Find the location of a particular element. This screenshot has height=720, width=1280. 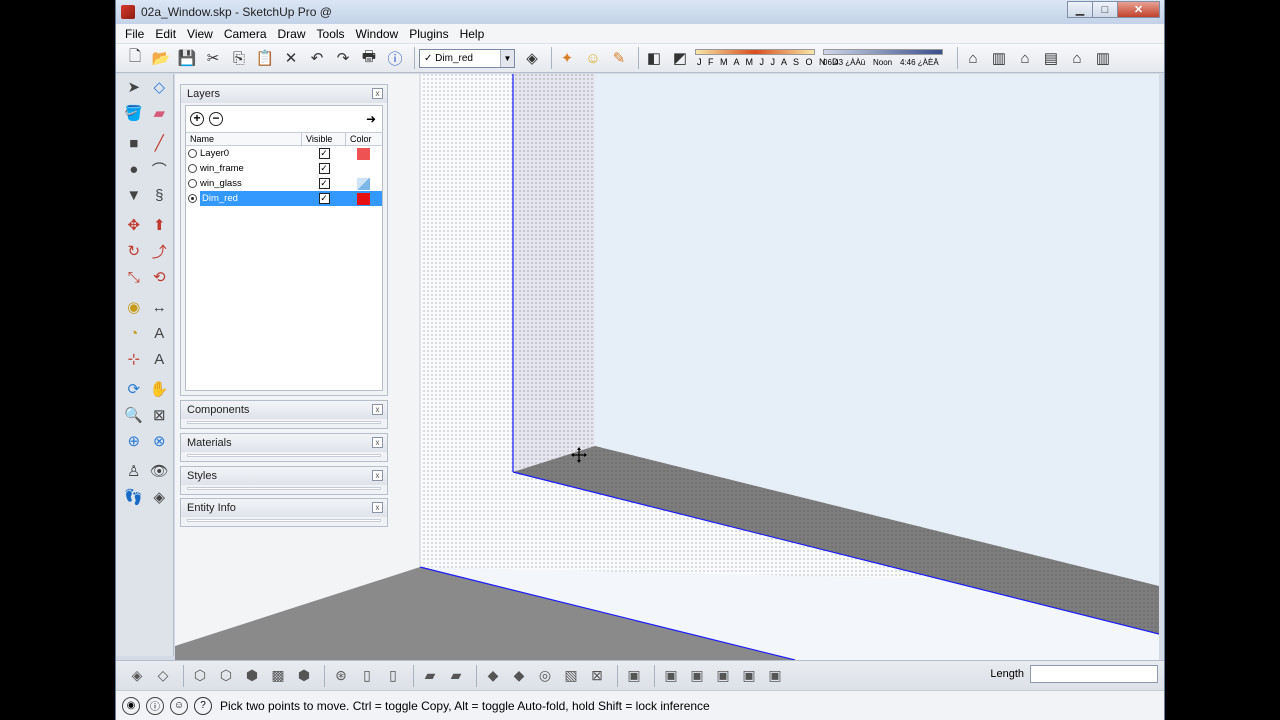

layer-row: win_glass ✓ is located at coordinates (284, 183).